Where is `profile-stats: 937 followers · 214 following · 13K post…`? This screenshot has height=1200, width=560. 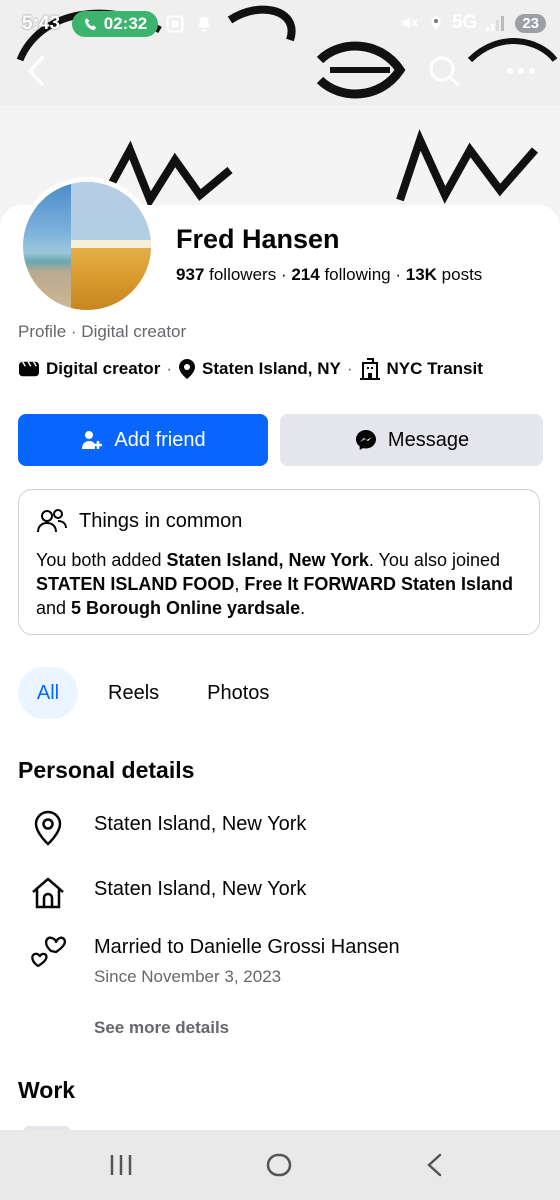
profile-stats: 937 followers · 214 following · 13K post… is located at coordinates (329, 275).